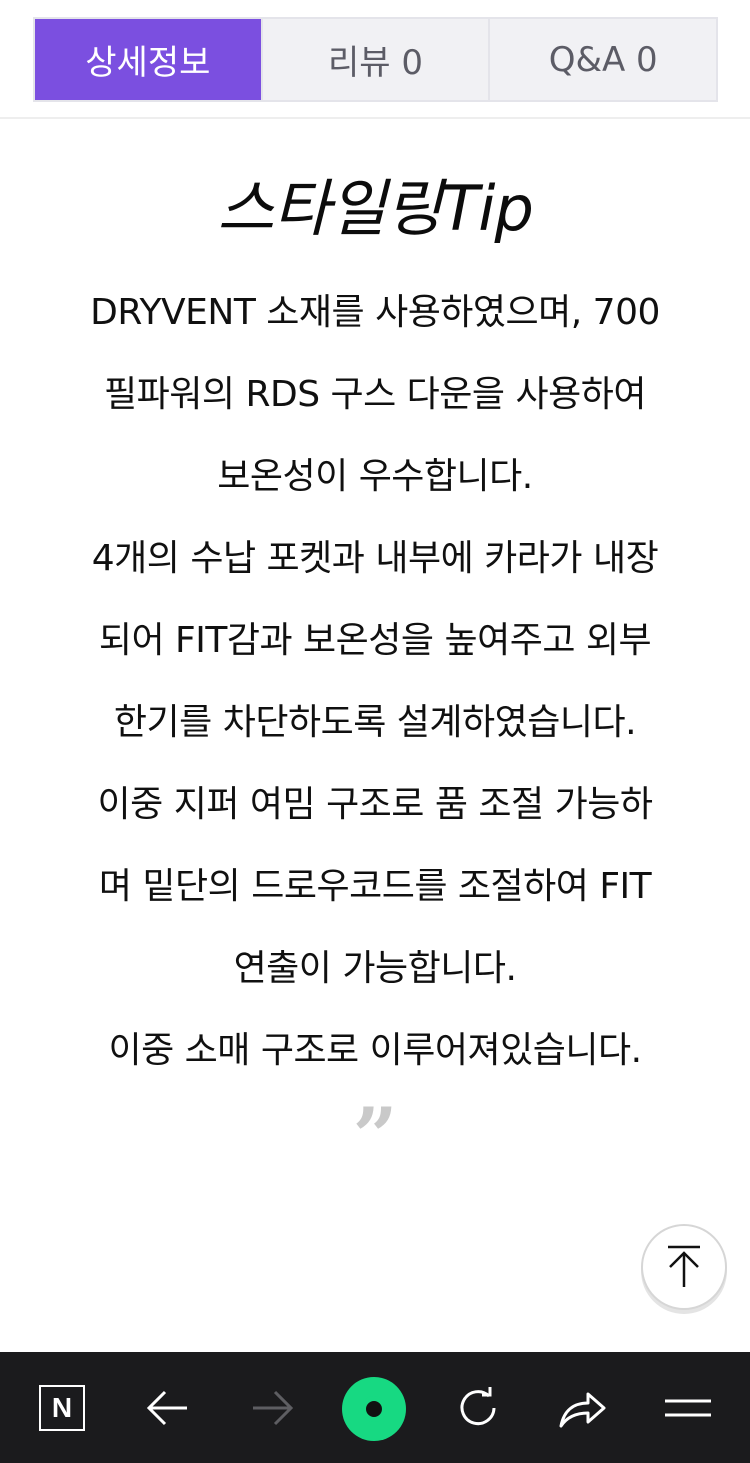 This screenshot has width=750, height=1463. I want to click on tab-qna: Q&A 0, so click(602, 59).